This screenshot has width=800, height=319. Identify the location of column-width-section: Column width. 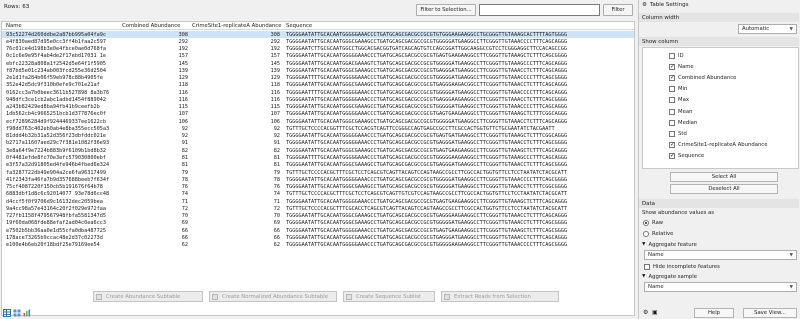
(719, 17).